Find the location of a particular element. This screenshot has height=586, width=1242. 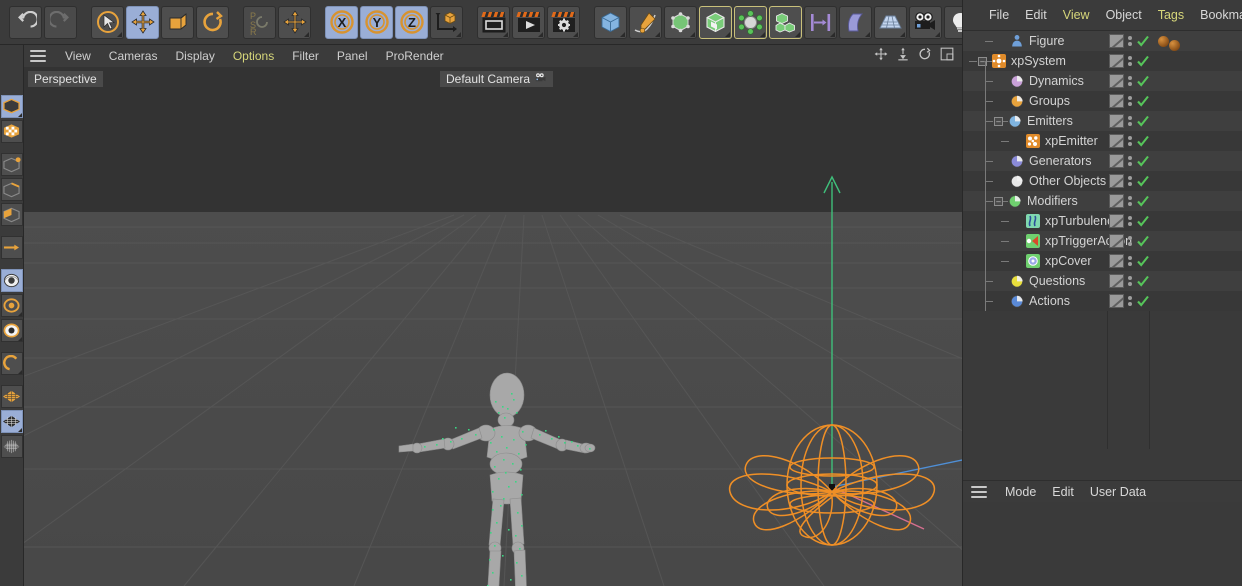

folder-dynamics-icon is located at coordinates (1017, 81).